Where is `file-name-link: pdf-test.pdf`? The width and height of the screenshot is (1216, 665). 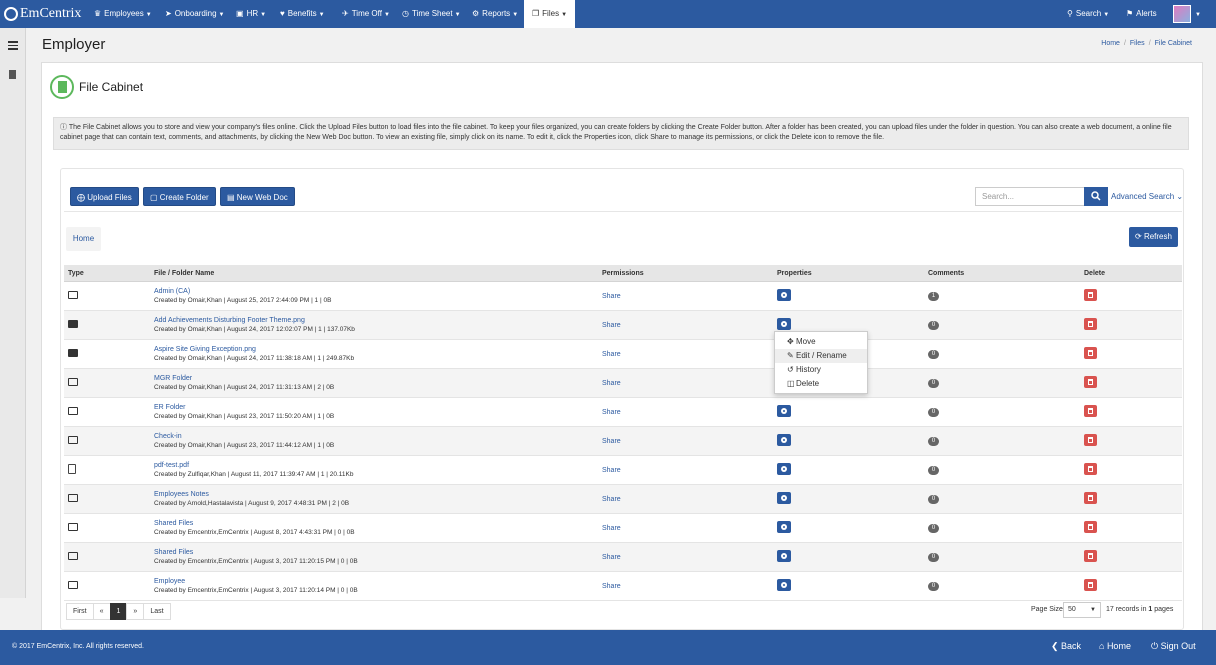
file-name-link: pdf-test.pdf is located at coordinates (374, 465).